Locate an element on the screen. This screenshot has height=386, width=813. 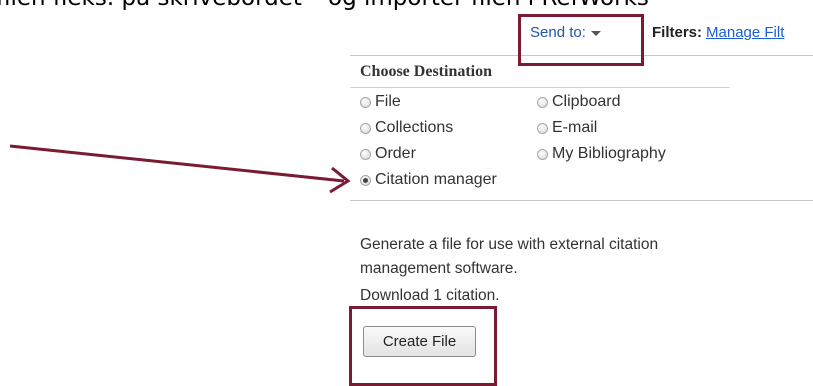
annotation-arrow is located at coordinates (180, 169).